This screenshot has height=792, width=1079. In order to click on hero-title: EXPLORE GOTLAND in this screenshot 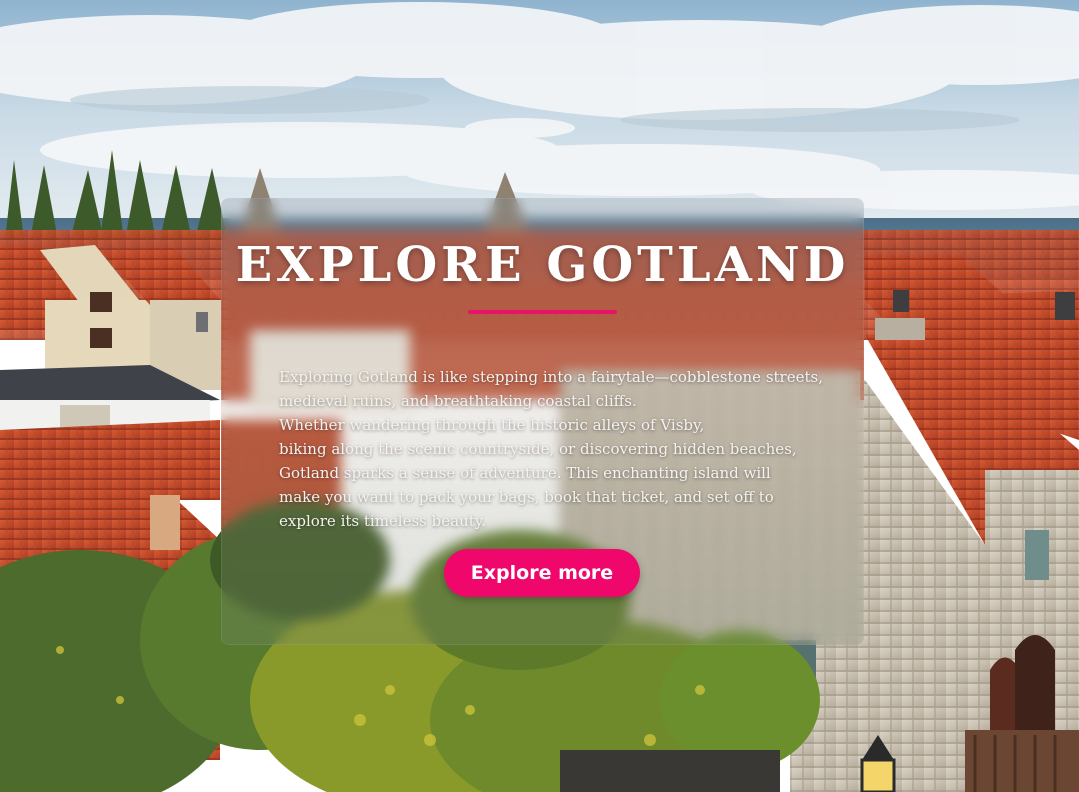, I will do `click(542, 265)`.